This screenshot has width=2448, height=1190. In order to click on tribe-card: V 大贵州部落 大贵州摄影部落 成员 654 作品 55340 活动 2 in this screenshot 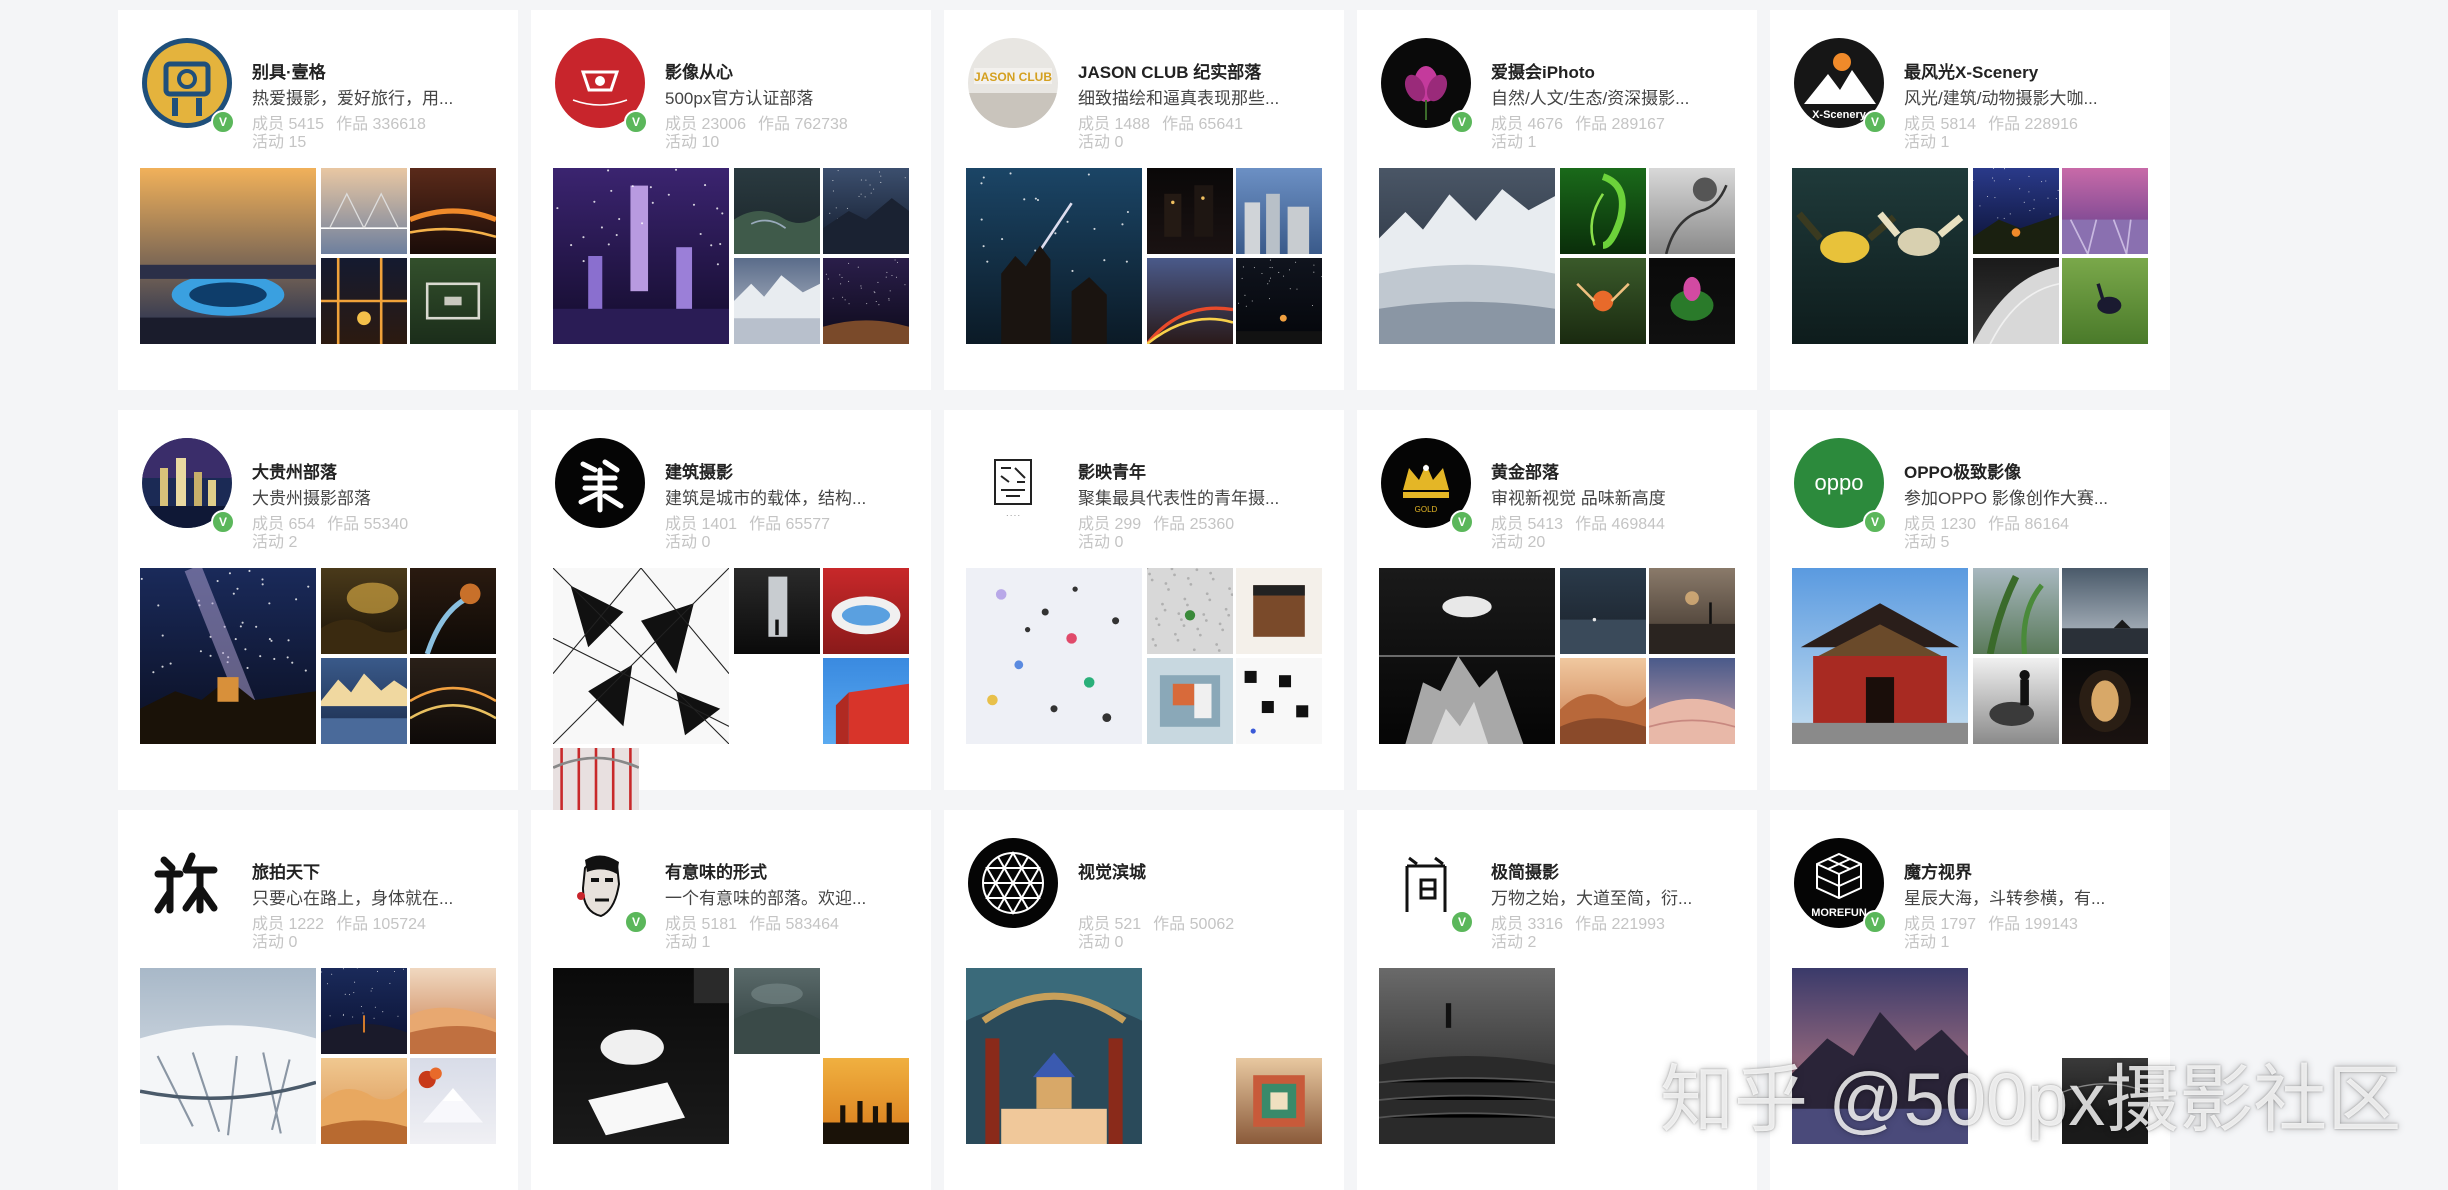, I will do `click(318, 600)`.